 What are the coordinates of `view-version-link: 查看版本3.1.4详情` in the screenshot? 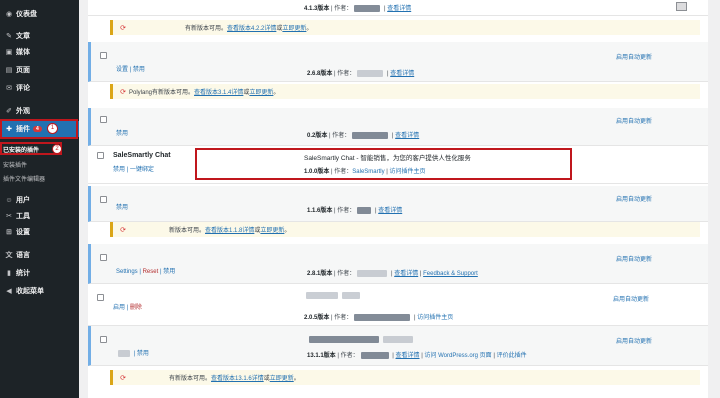 It's located at (218, 91).